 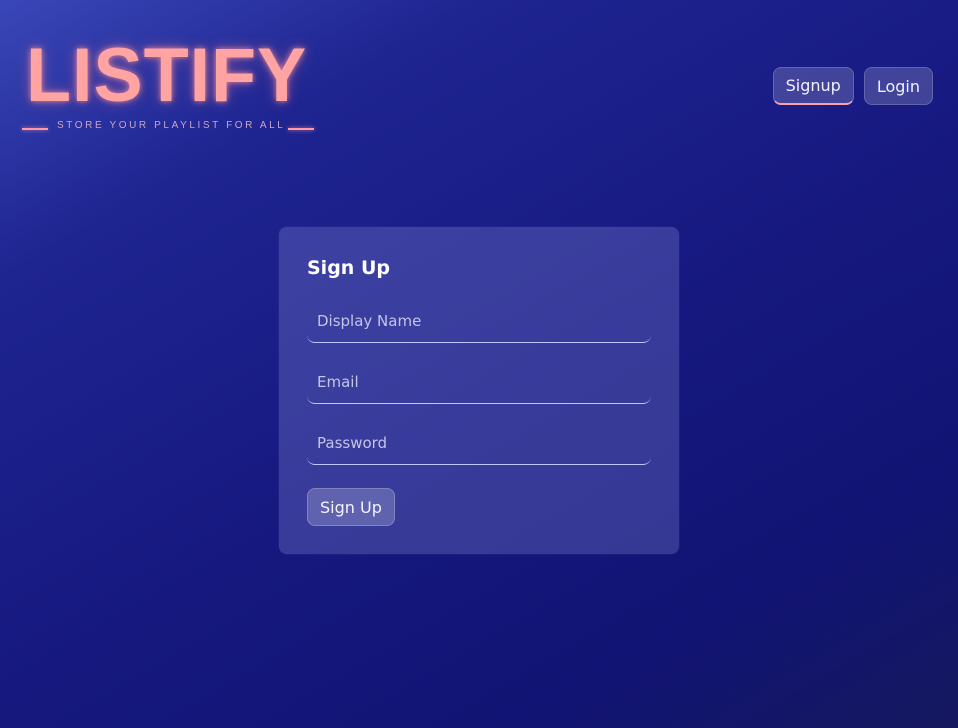 What do you see at coordinates (898, 86) in the screenshot?
I see `nav-login-button: Login` at bounding box center [898, 86].